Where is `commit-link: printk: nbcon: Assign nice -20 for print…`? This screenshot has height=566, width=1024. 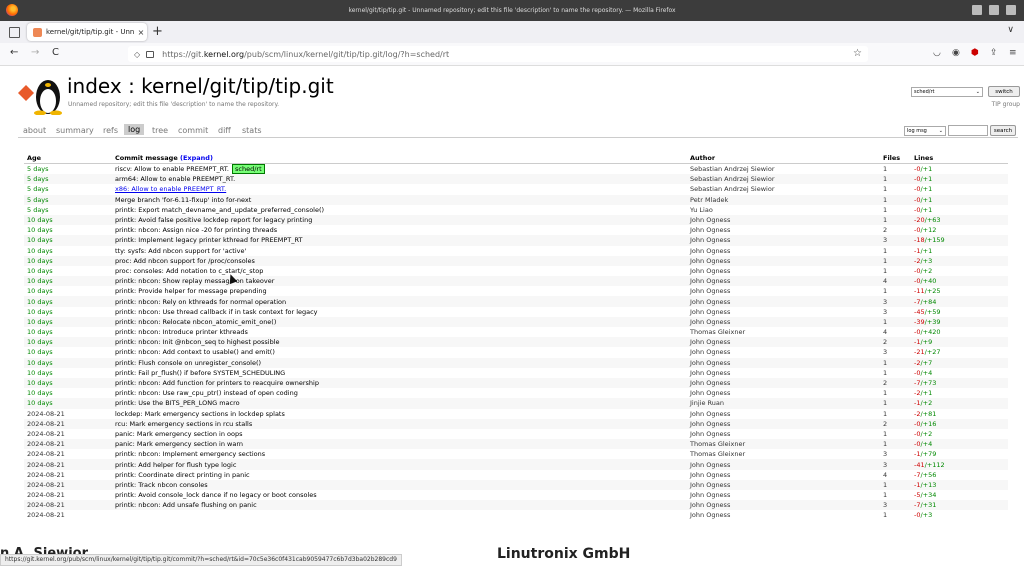
commit-link: printk: nbcon: Assign nice -20 for print… is located at coordinates (196, 230).